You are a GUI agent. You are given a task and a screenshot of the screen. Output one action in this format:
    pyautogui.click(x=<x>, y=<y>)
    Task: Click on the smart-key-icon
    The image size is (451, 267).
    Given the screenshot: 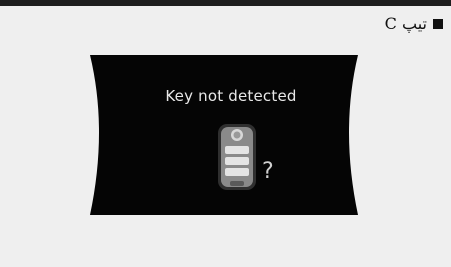 What is the action you would take?
    pyautogui.click(x=237, y=157)
    